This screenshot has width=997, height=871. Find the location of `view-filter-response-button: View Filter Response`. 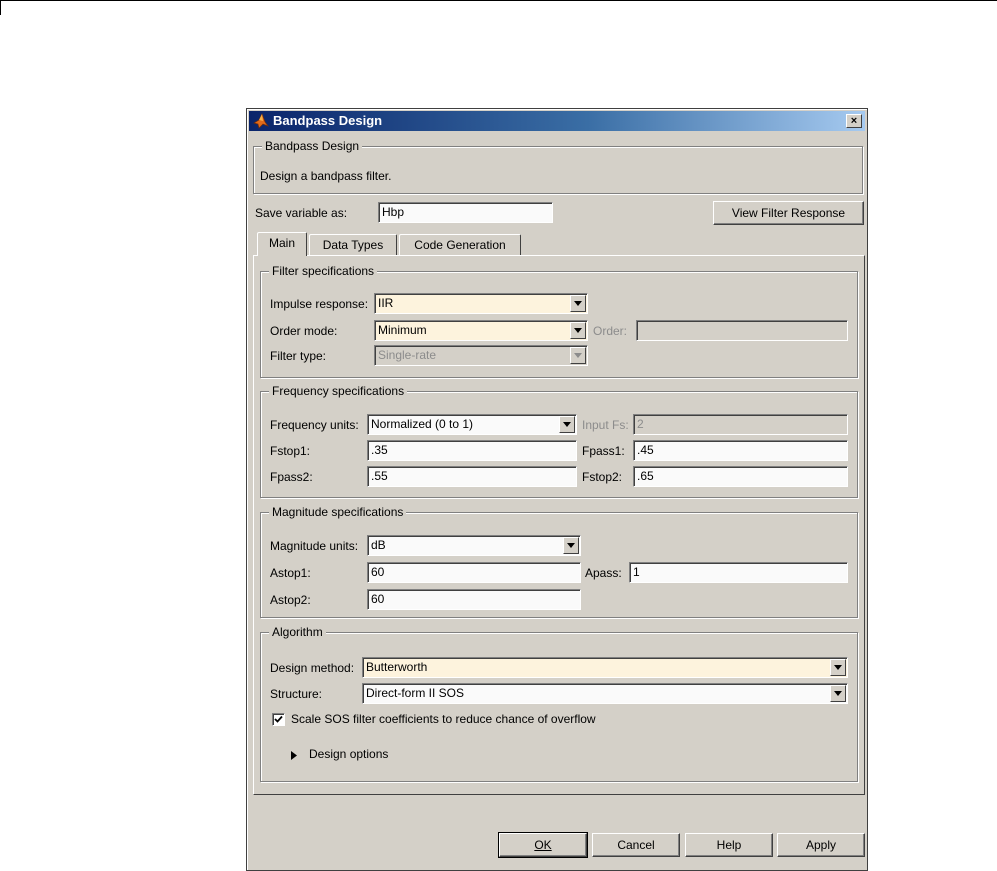

view-filter-response-button: View Filter Response is located at coordinates (788, 213).